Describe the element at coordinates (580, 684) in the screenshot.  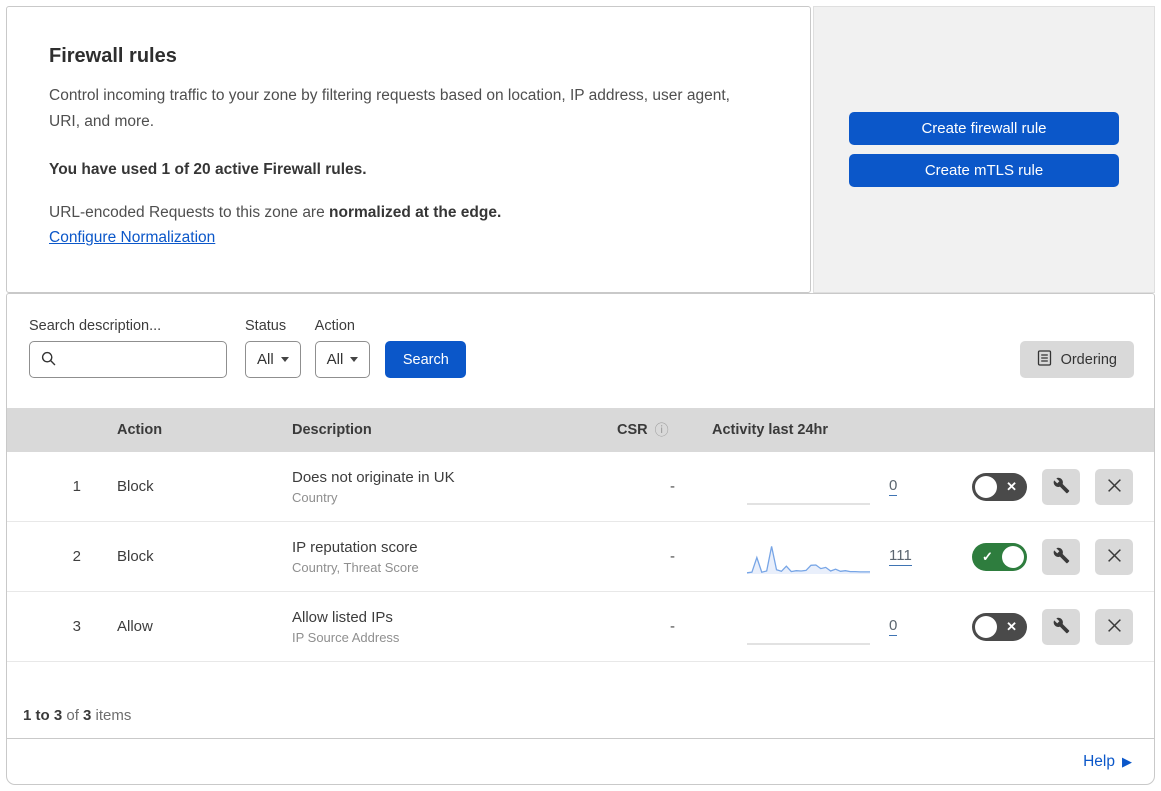
I see `table-spacer` at that location.